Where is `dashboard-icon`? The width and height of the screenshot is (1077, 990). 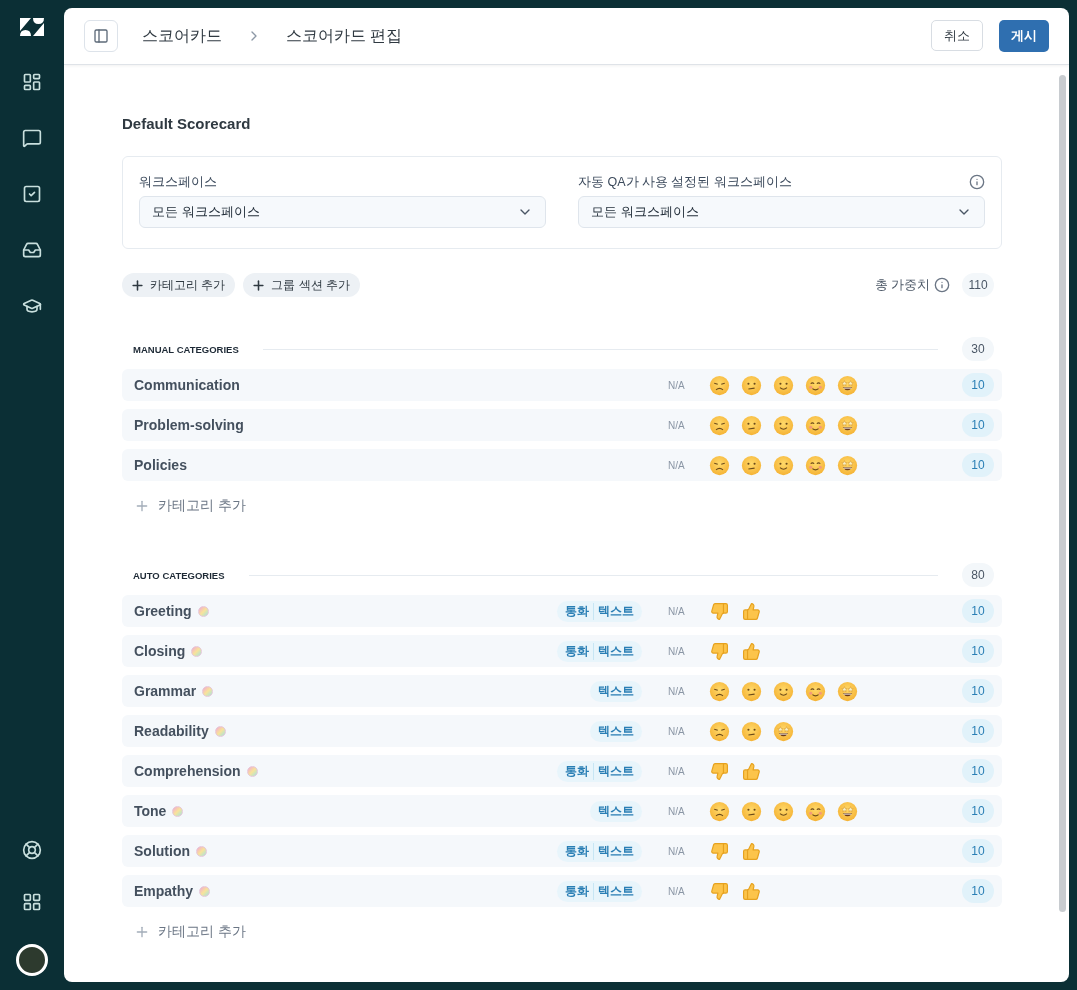 dashboard-icon is located at coordinates (32, 82).